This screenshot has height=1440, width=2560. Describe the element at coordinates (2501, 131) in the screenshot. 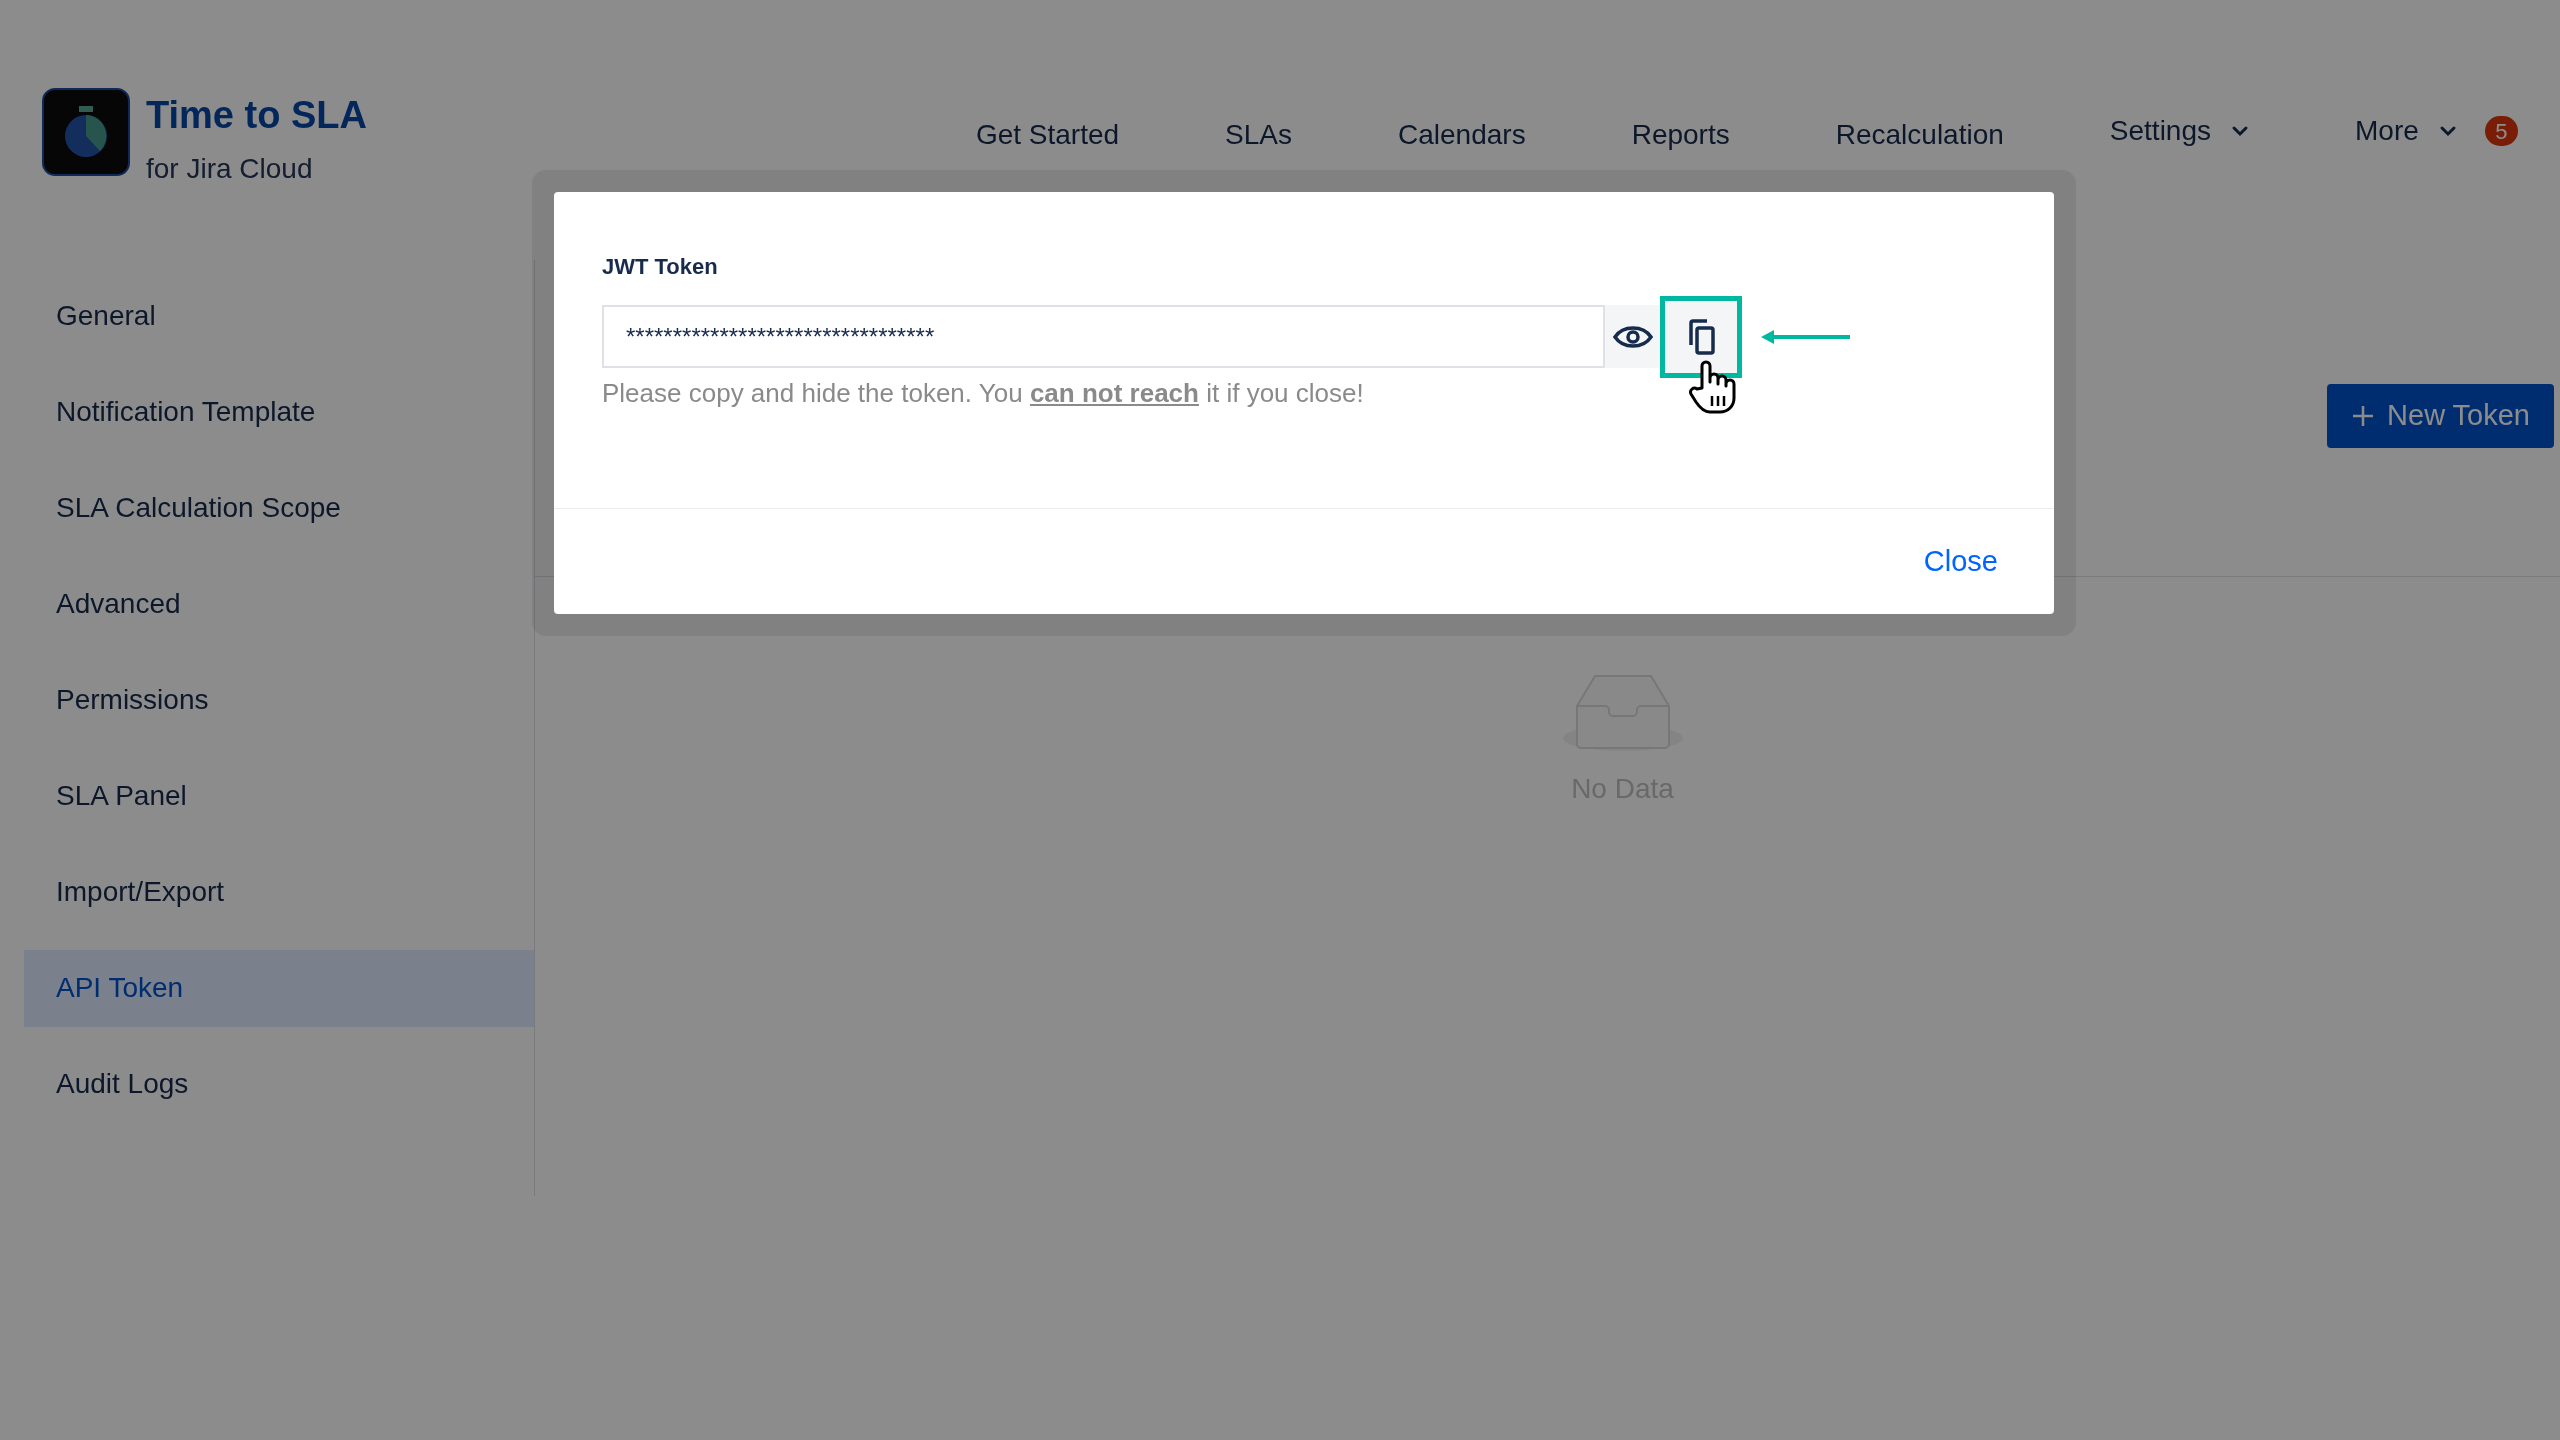

I see `notification-badge: 5` at that location.